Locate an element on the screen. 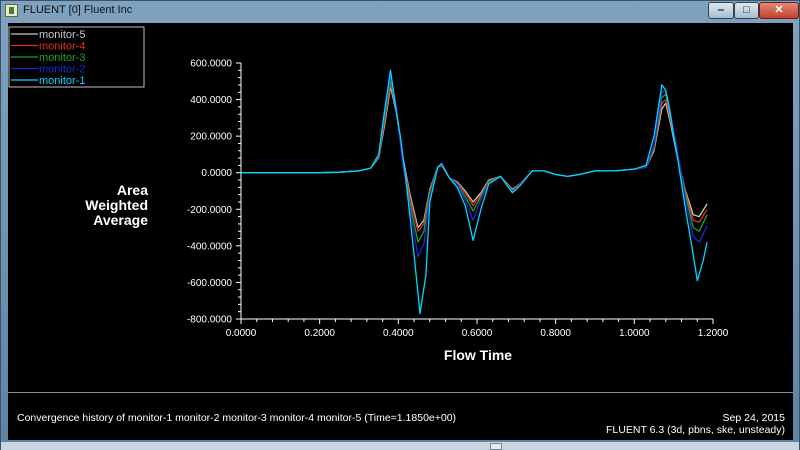  y-axis-label: AreaWeightedAverage is located at coordinates (116, 205).